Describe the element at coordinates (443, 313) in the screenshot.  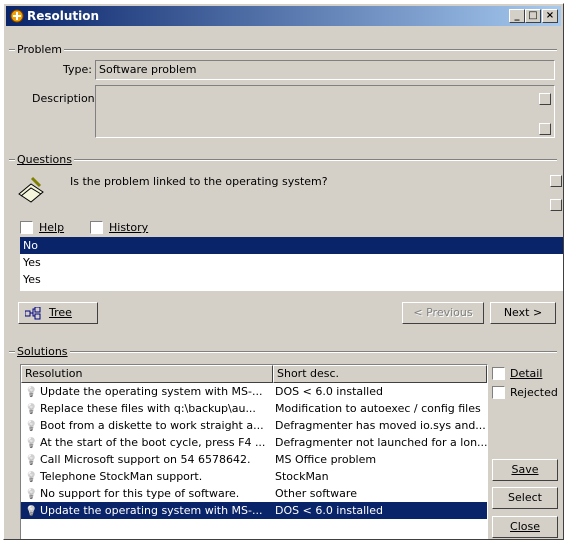
I see `previous-button: < Previous` at that location.